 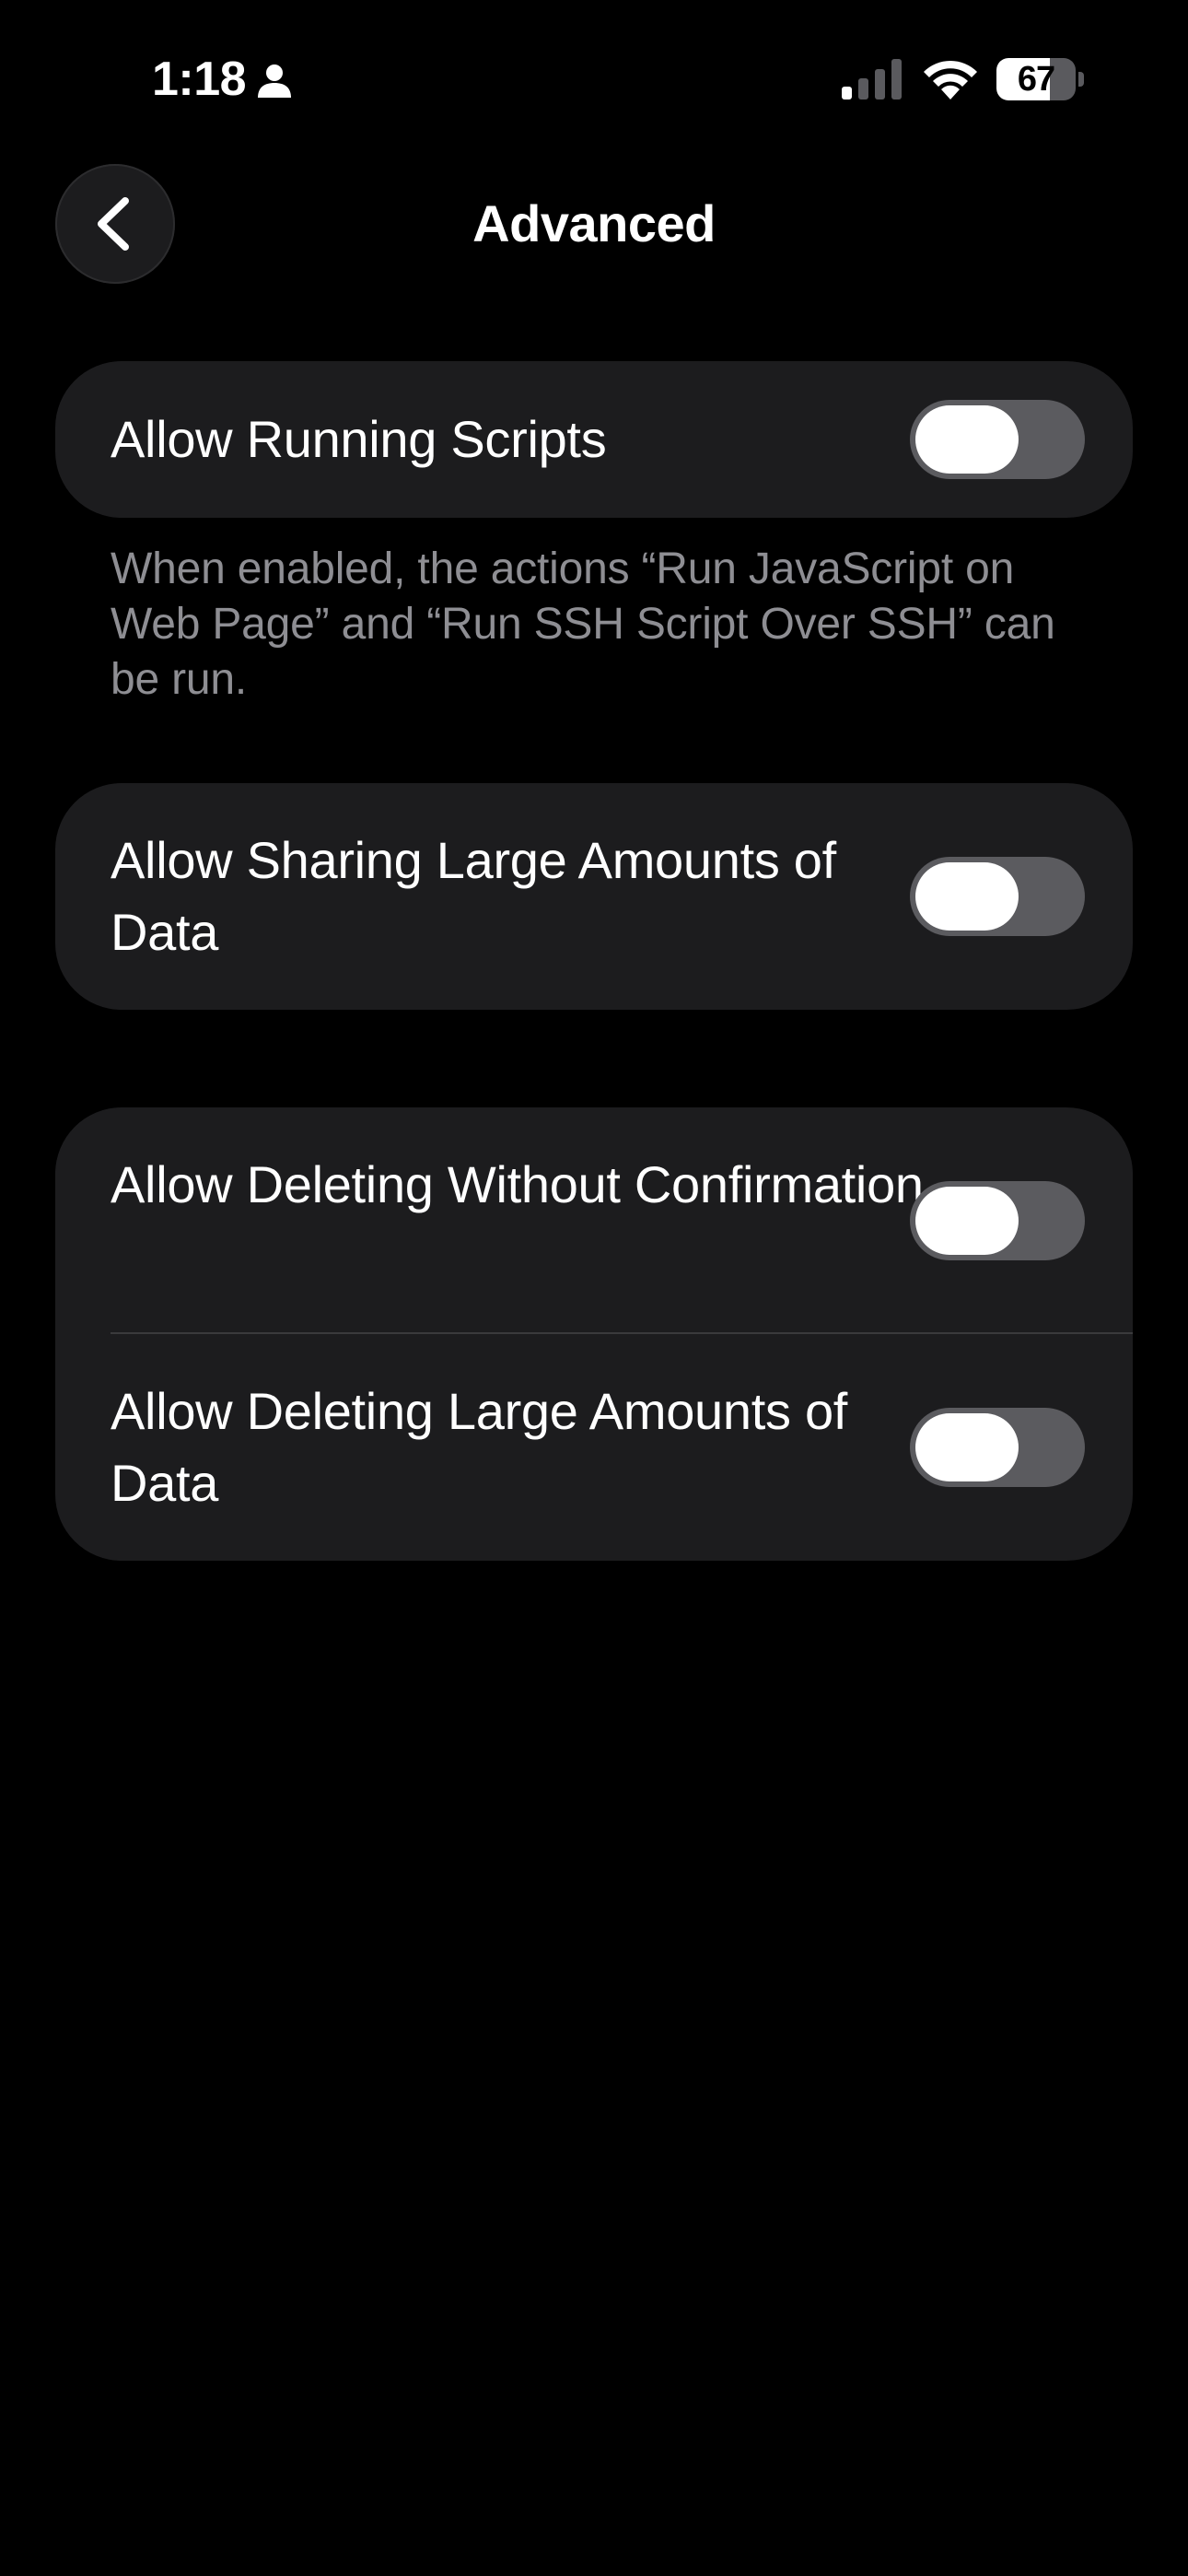 I want to click on setting-label: Allow Running Scripts, so click(x=359, y=439).